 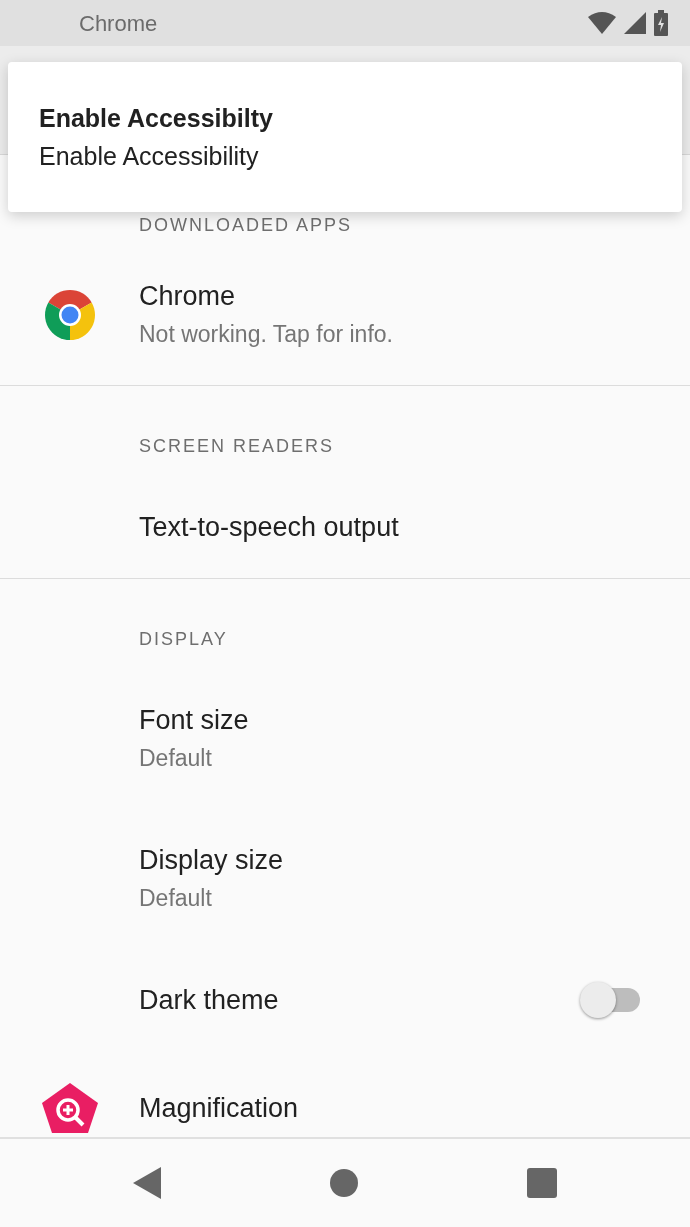 What do you see at coordinates (149, 156) in the screenshot?
I see `notification-text: Enable Accessibility` at bounding box center [149, 156].